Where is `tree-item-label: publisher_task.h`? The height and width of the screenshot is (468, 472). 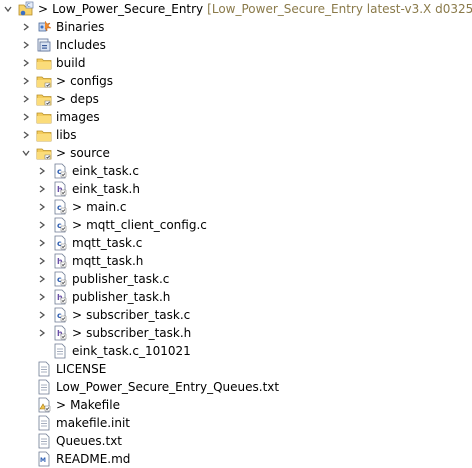 tree-item-label: publisher_task.h is located at coordinates (121, 297).